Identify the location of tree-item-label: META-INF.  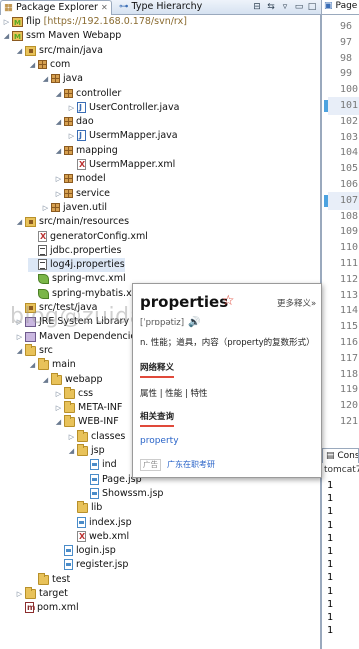
(100, 408).